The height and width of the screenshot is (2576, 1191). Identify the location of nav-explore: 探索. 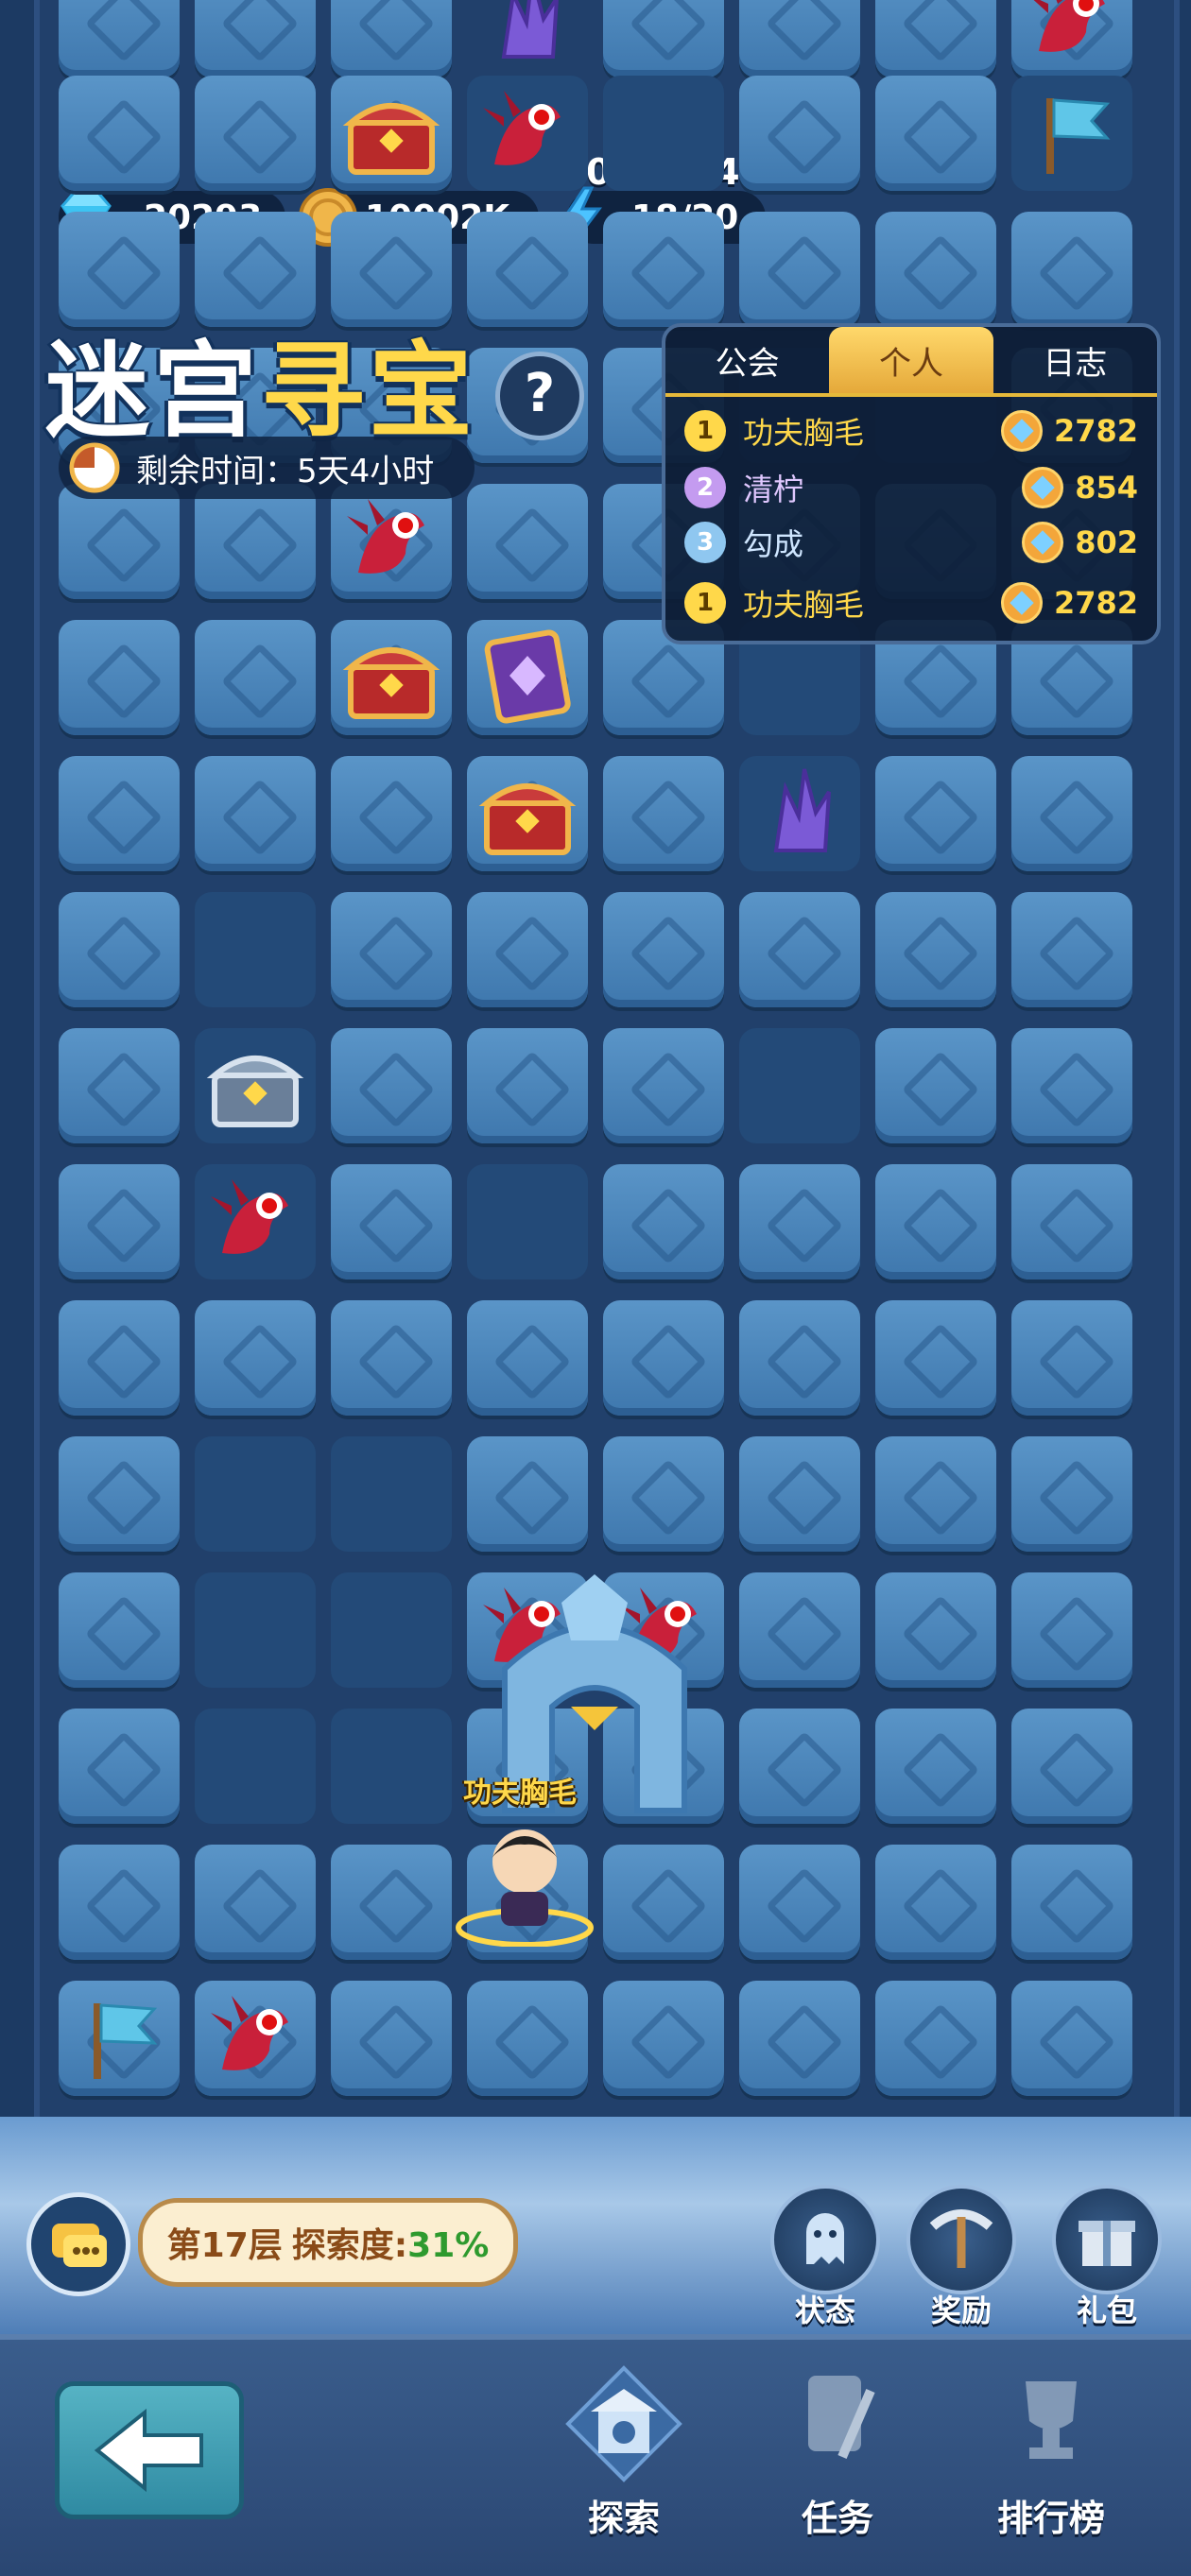
(624, 2451).